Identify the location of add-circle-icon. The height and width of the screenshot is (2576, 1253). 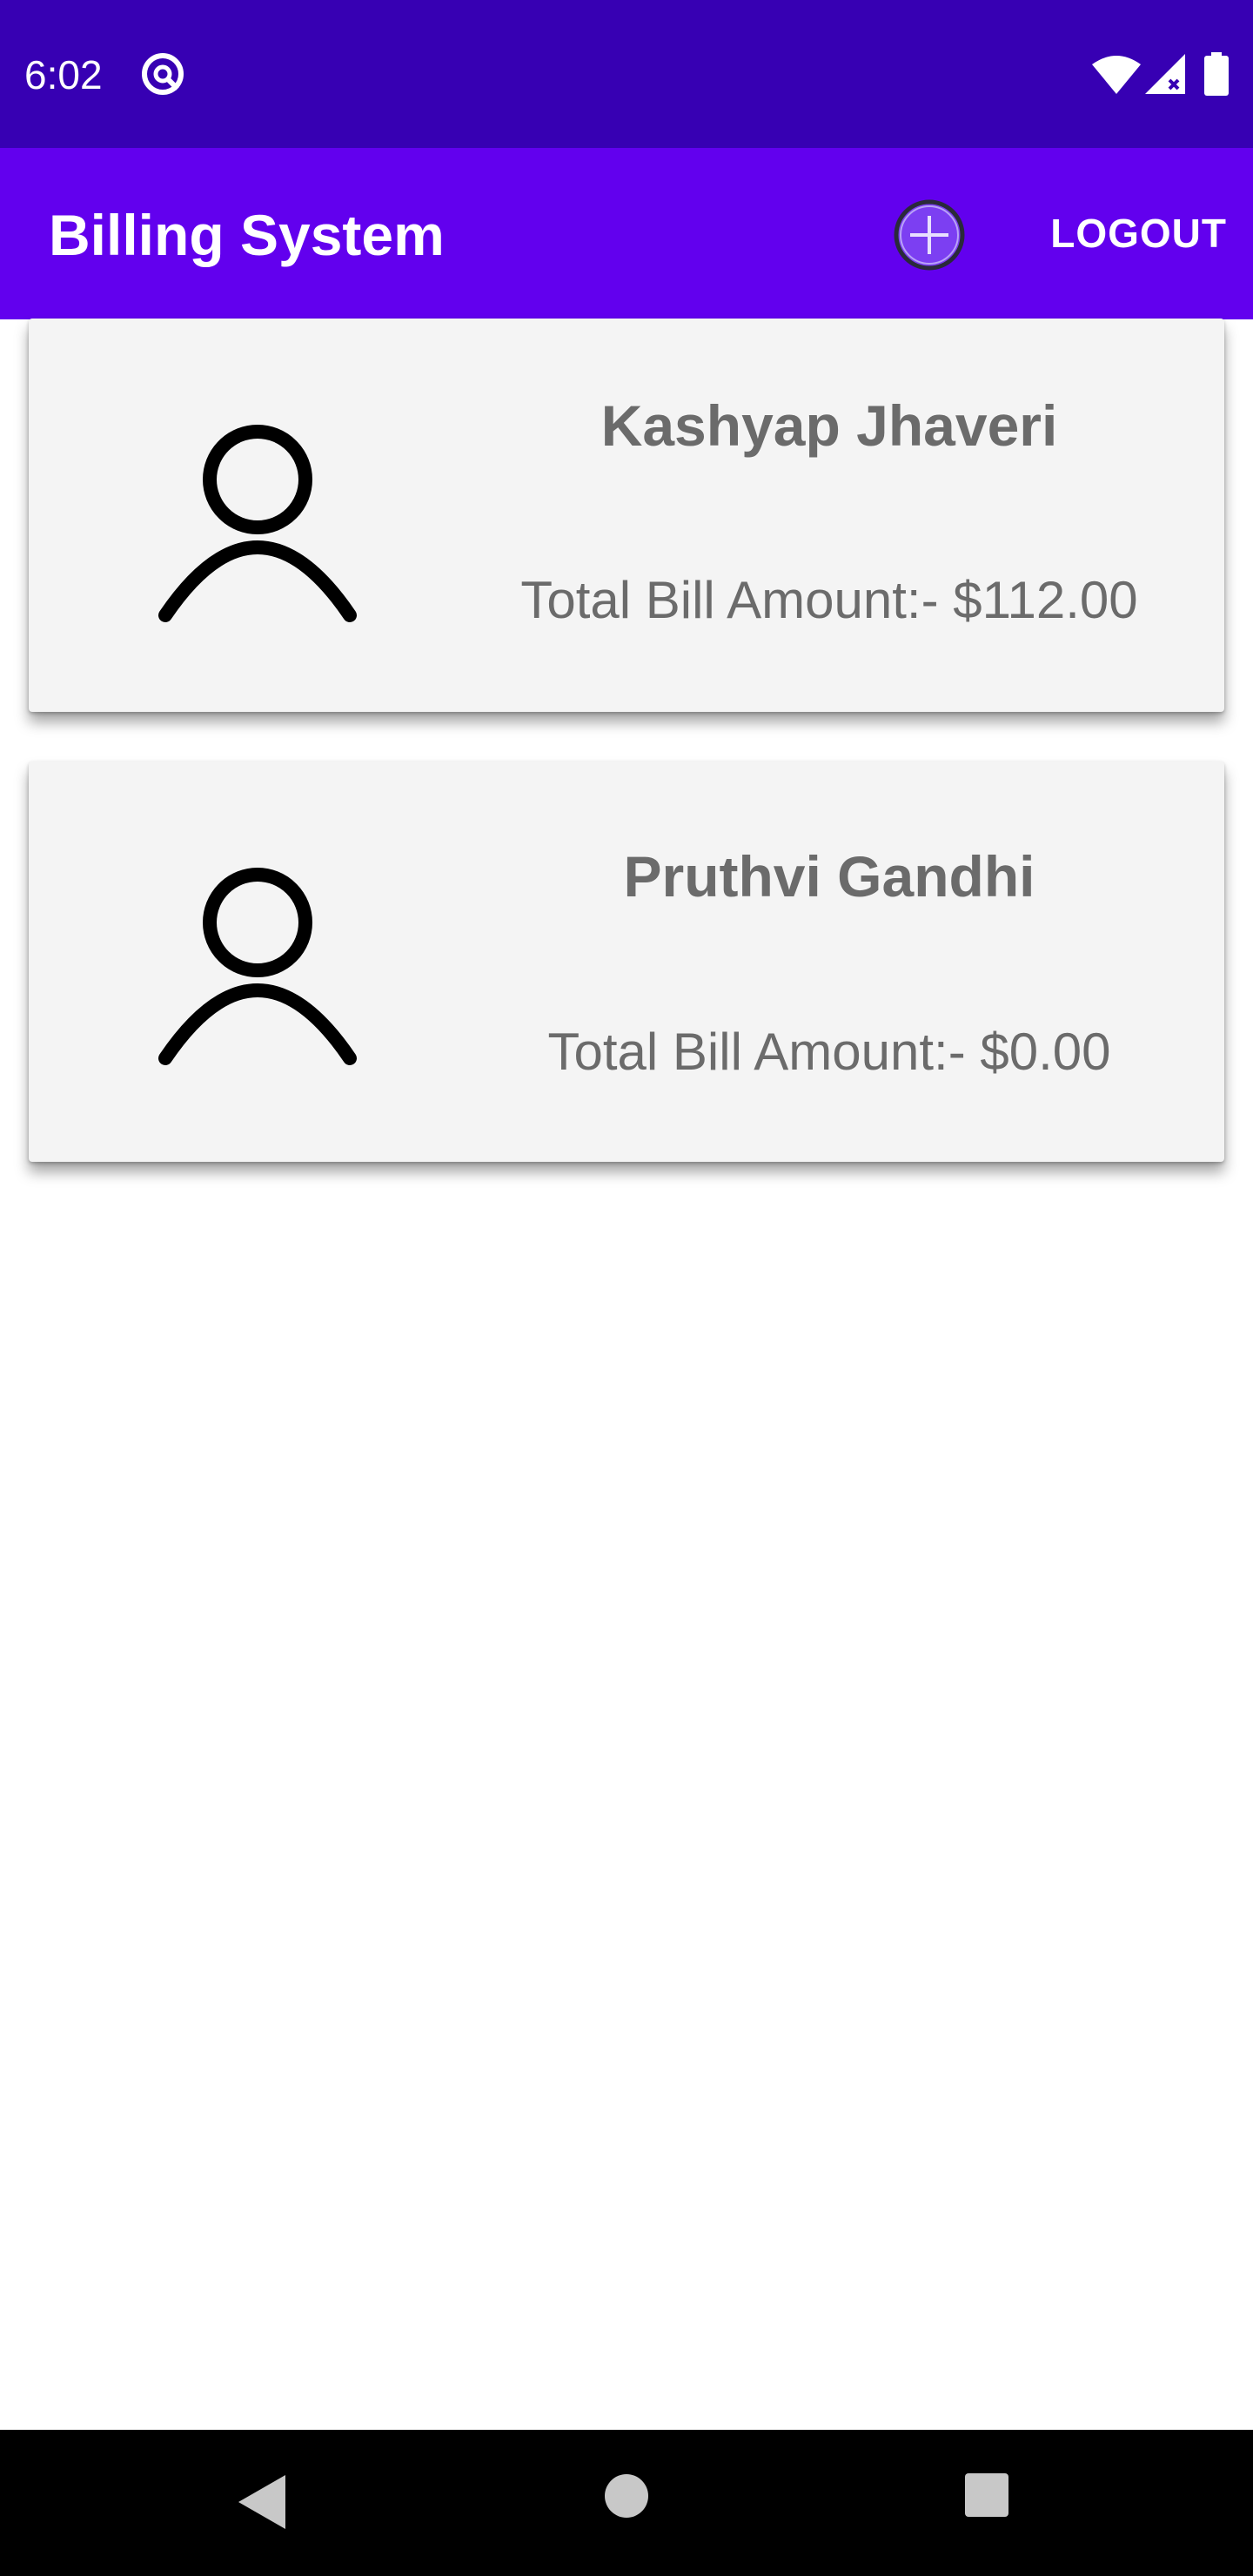
(929, 235).